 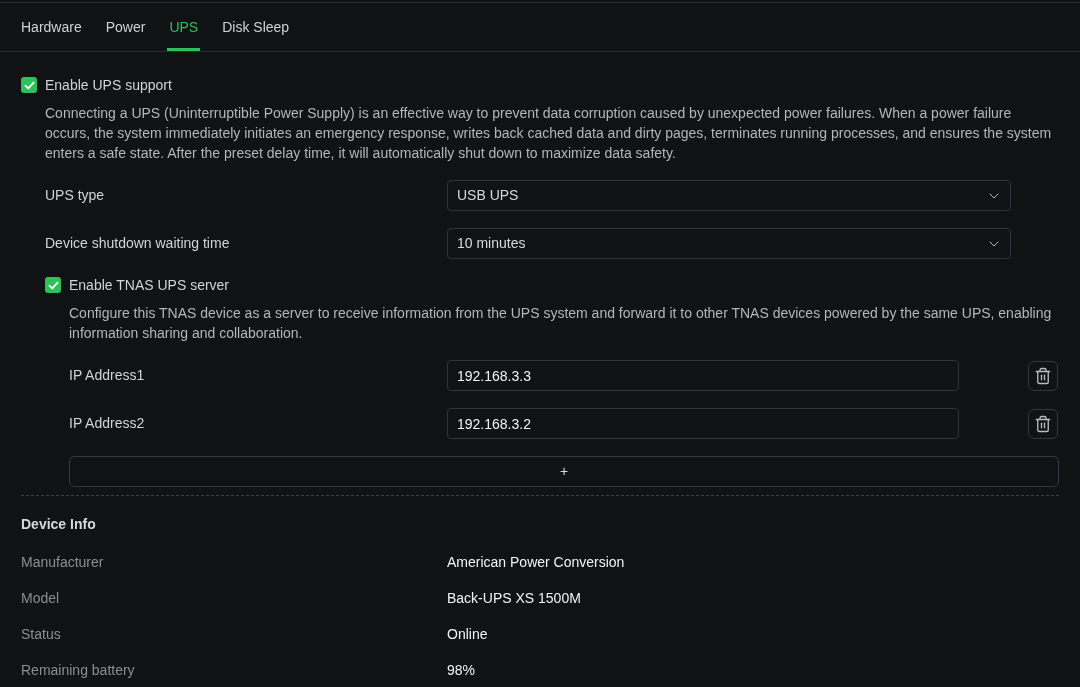 I want to click on ip-address-field: 192.168.3.2, so click(x=703, y=423).